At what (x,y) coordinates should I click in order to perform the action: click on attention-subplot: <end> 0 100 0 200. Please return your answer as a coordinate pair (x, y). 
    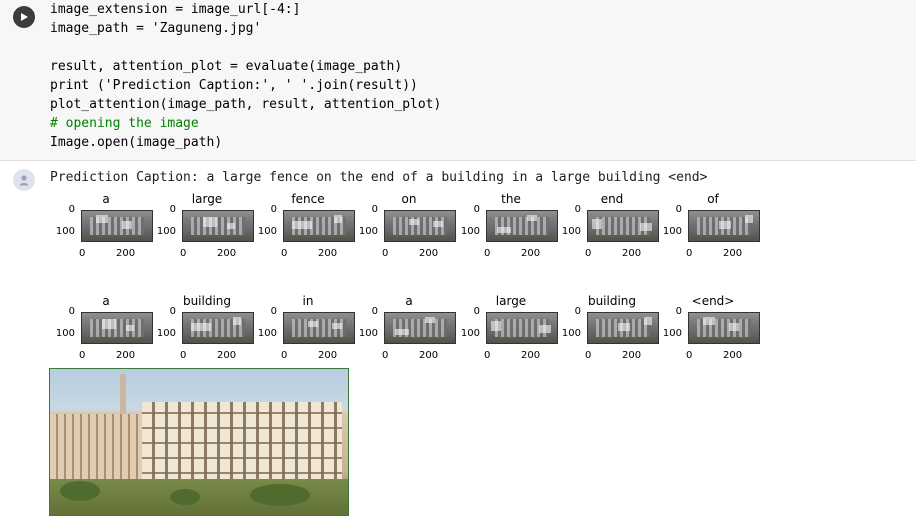
    Looking at the image, I should click on (708, 332).